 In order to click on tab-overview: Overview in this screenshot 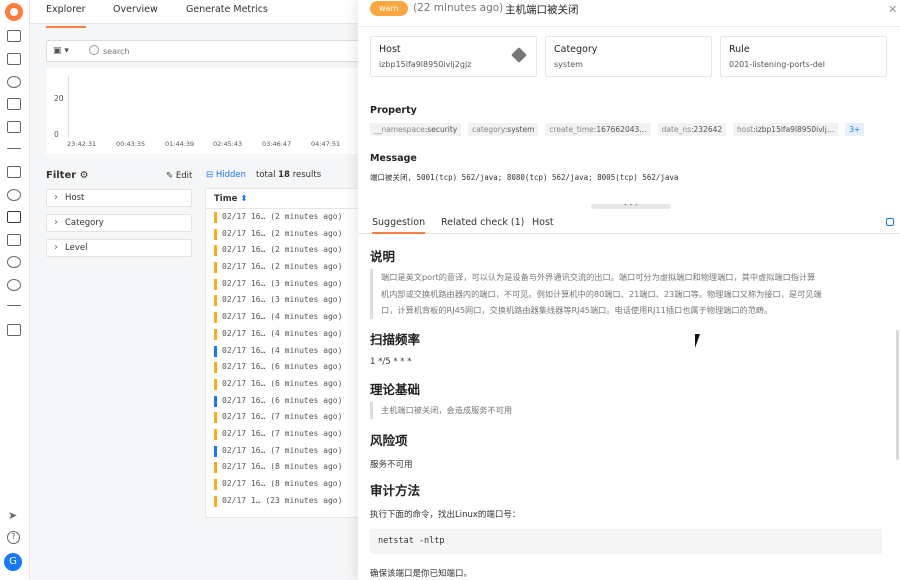, I will do `click(135, 9)`.